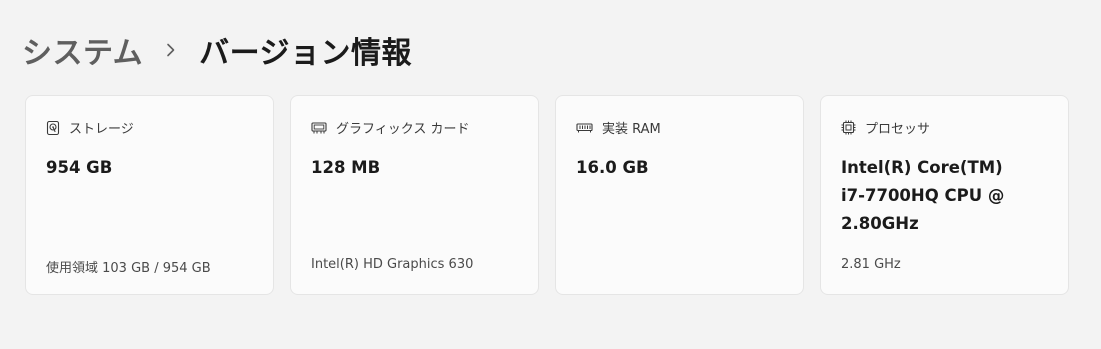  I want to click on storage-card-header: ストレージ, so click(90, 127).